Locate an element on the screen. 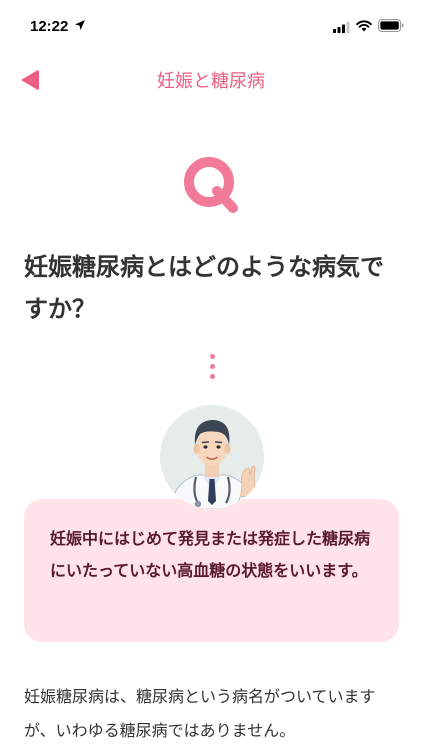  body-text: 妊娠糖尿病は、糖尿病という病名がついていますが、いわゆる糖尿病ではありません。 is located at coordinates (200, 713).